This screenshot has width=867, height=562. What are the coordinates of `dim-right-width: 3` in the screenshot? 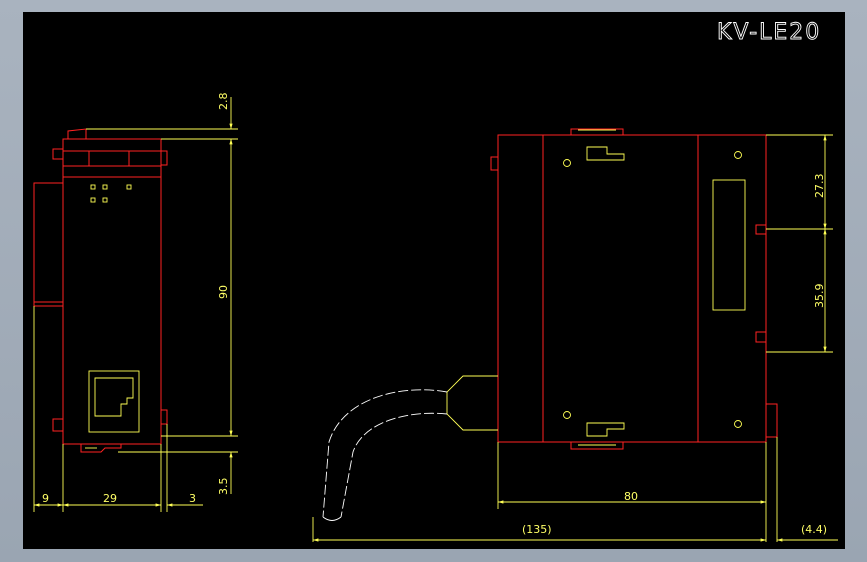 It's located at (192, 498).